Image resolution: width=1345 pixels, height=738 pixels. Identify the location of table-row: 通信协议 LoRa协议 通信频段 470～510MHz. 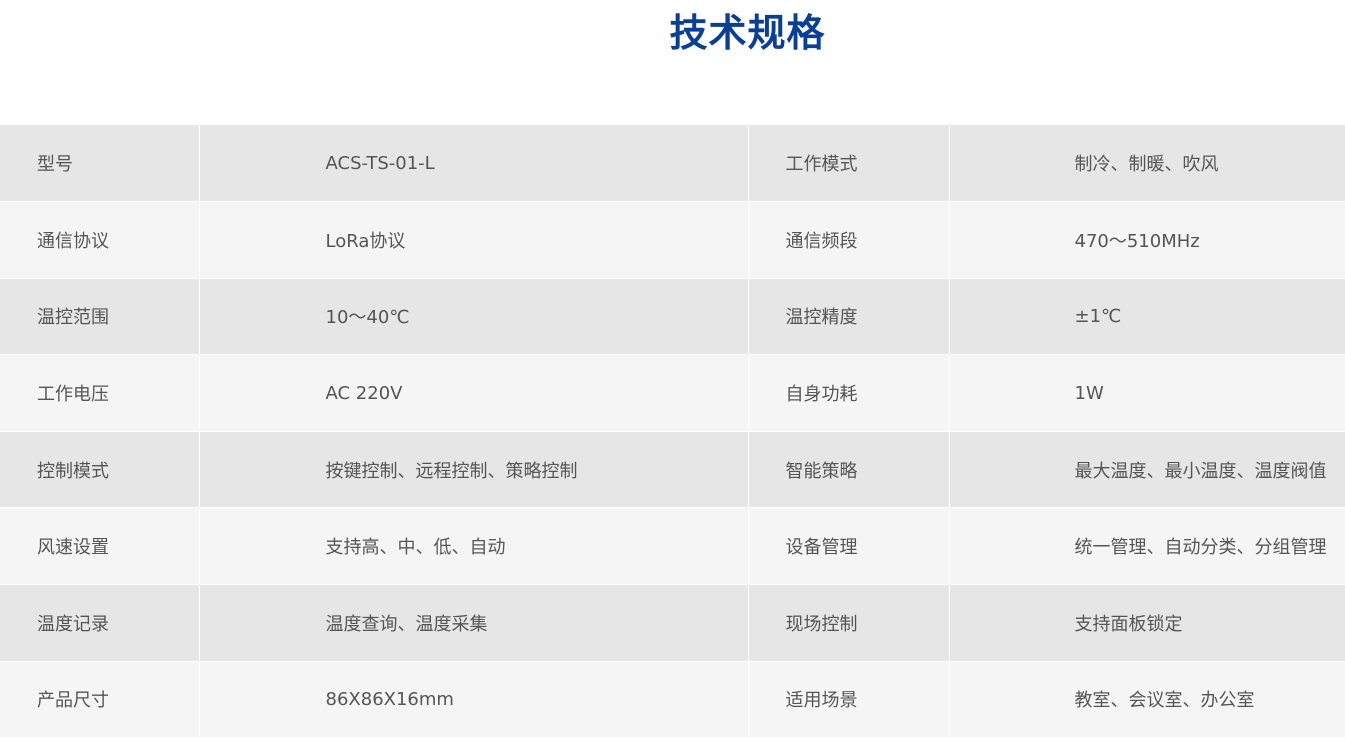
(672, 240).